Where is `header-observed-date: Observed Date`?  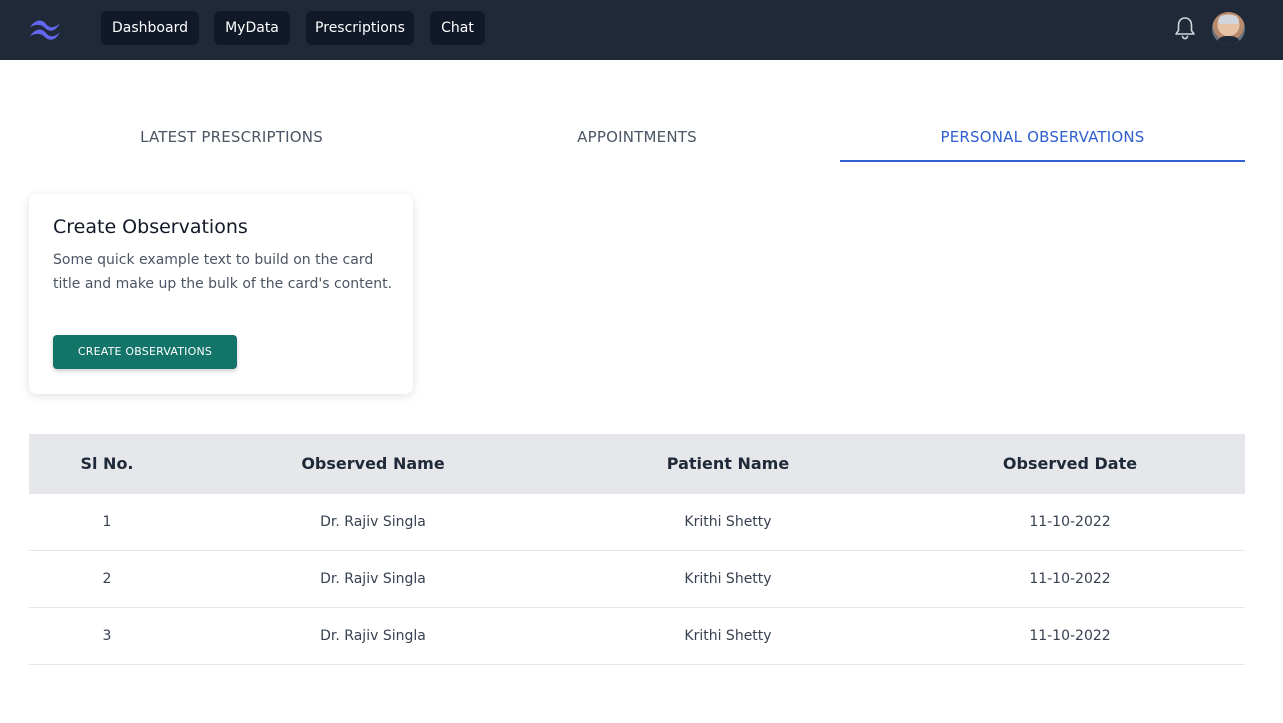
header-observed-date: Observed Date is located at coordinates (1070, 463).